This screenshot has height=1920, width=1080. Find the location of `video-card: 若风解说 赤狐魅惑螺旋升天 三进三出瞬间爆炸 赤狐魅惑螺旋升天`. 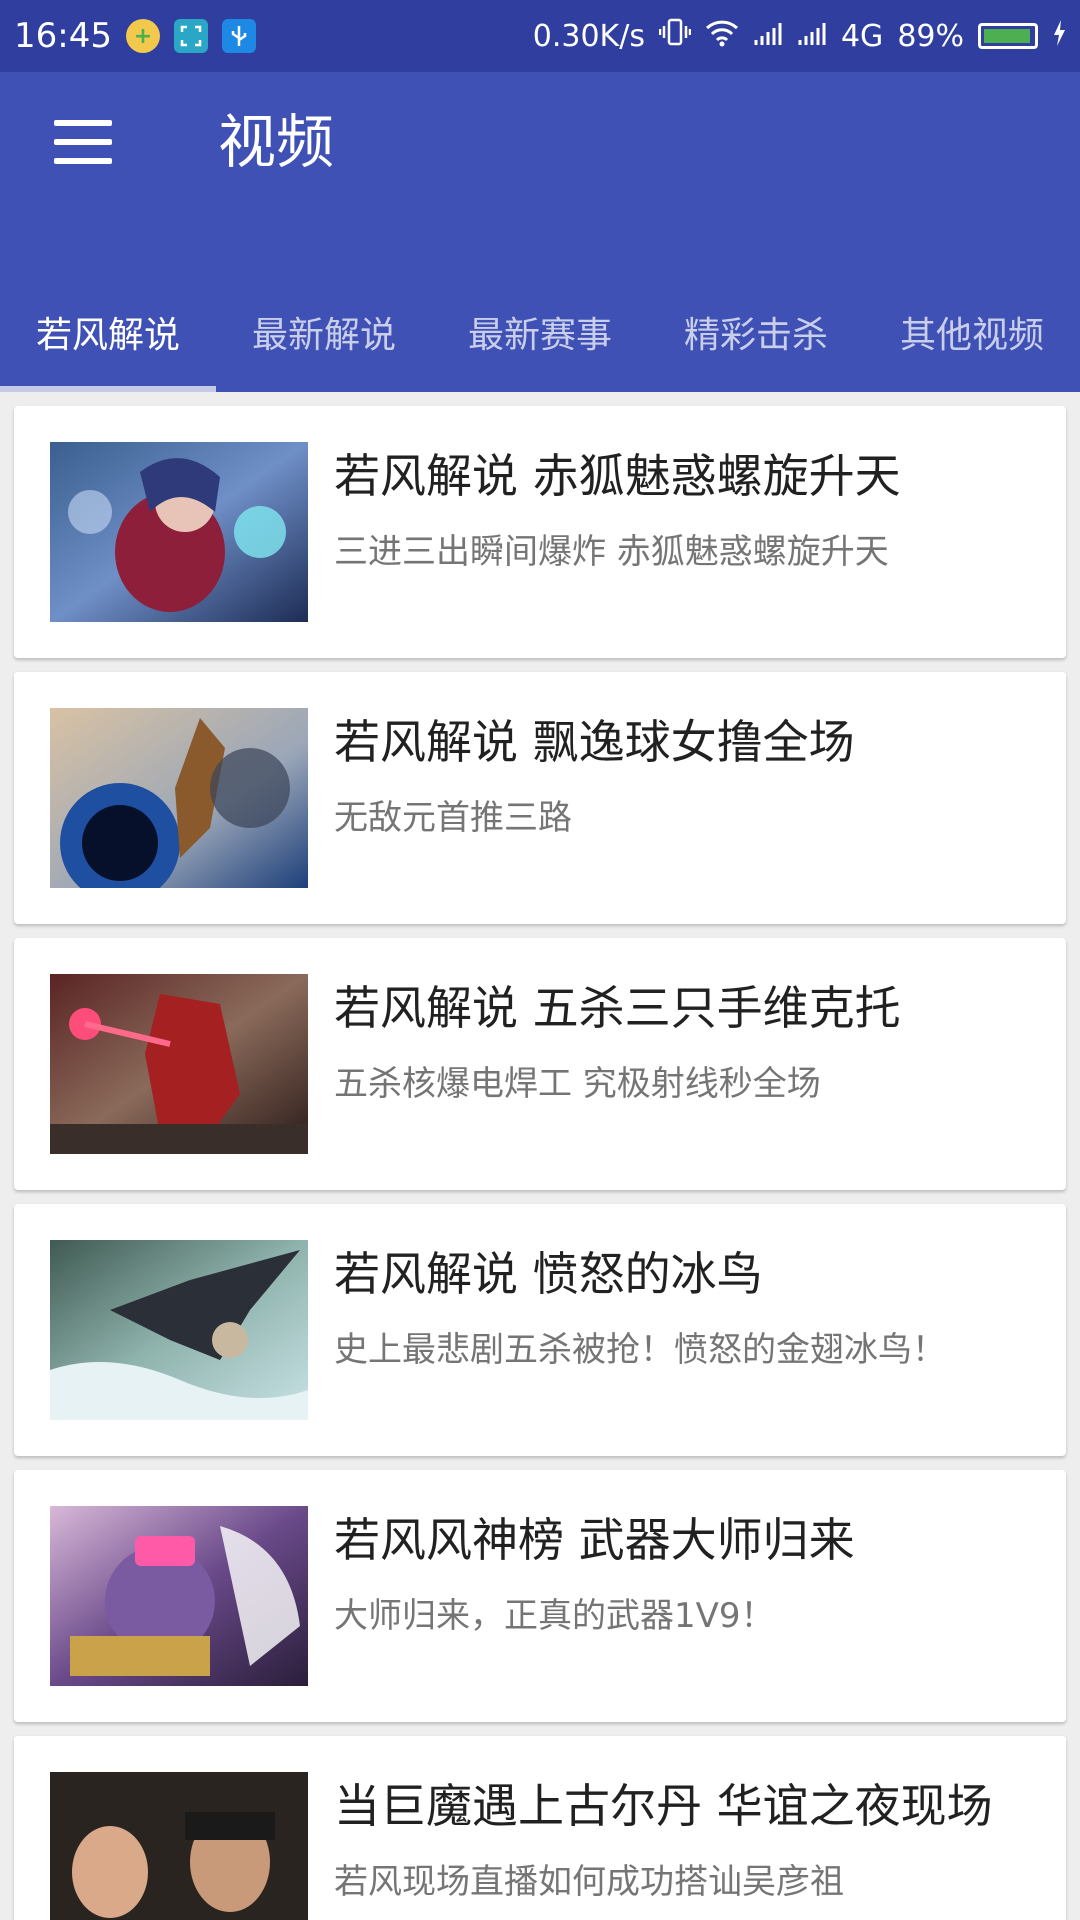

video-card: 若风解说 赤狐魅惑螺旋升天 三进三出瞬间爆炸 赤狐魅惑螺旋升天 is located at coordinates (540, 532).